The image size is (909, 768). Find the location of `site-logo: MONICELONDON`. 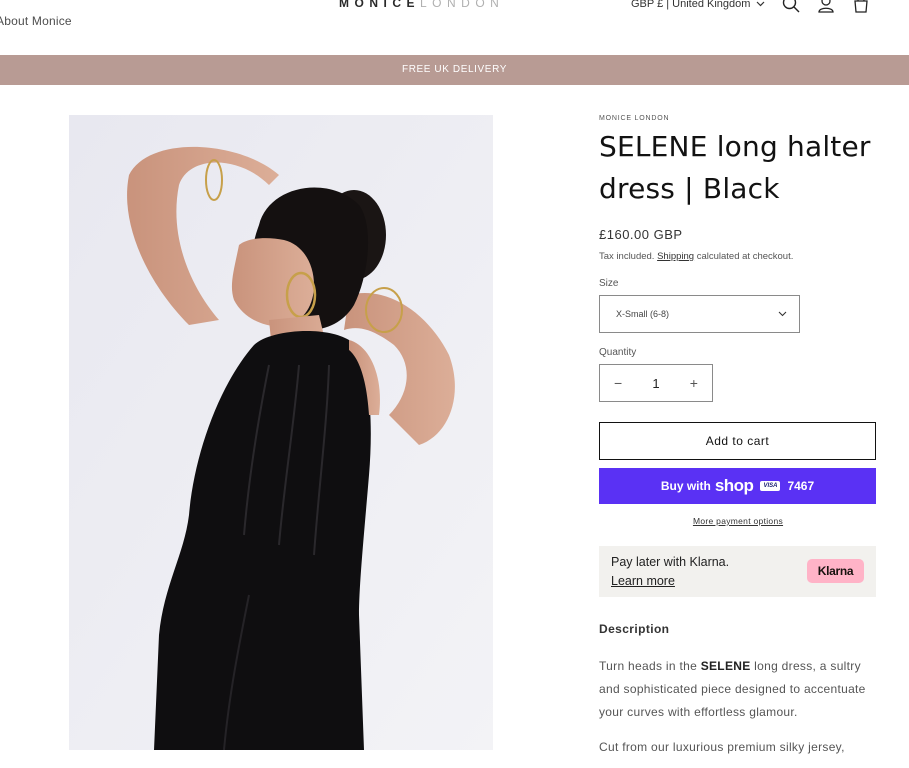

site-logo: MONICELONDON is located at coordinates (421, 5).